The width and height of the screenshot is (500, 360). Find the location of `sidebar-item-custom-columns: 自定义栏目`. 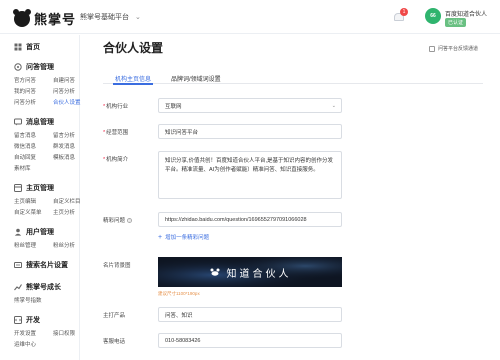

sidebar-item-custom-columns: 自定义栏目 is located at coordinates (67, 201).